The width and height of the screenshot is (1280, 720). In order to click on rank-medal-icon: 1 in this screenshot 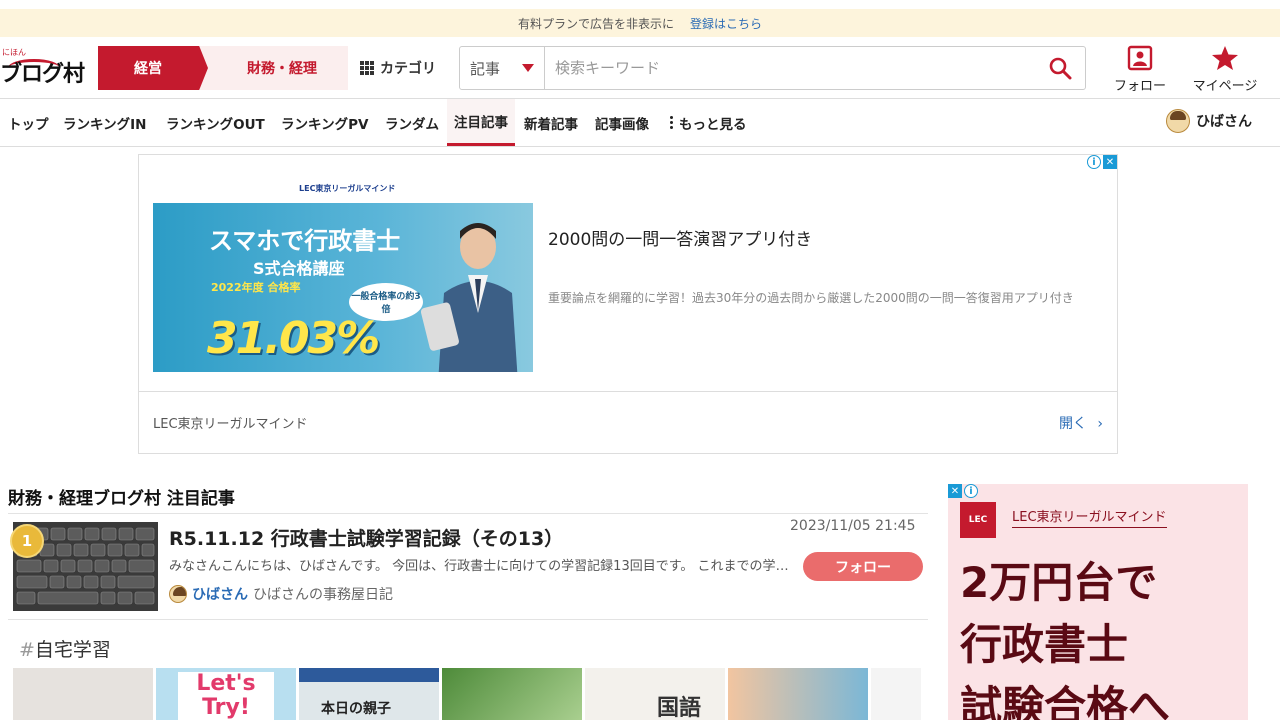, I will do `click(27, 541)`.